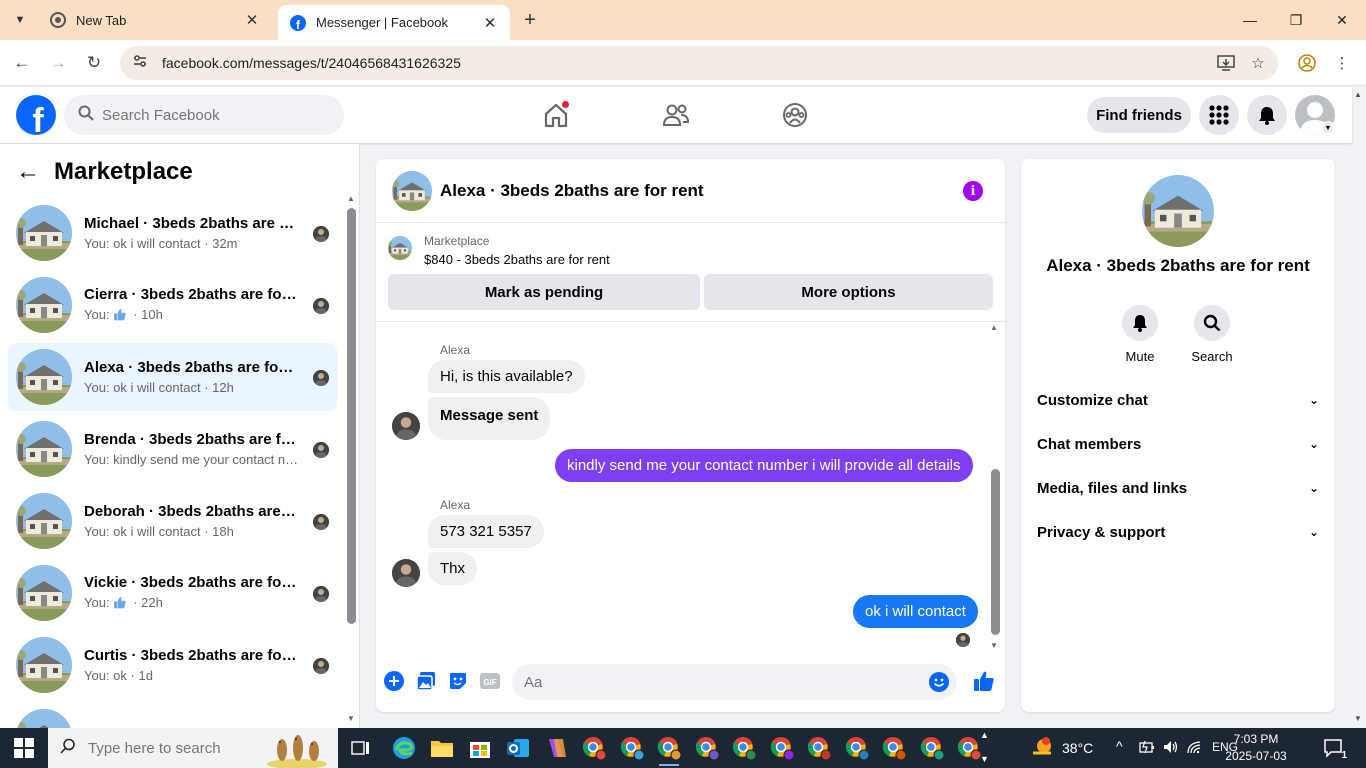 The image size is (1366, 768). What do you see at coordinates (1334, 748) in the screenshot?
I see `notification-center-icon: 1` at bounding box center [1334, 748].